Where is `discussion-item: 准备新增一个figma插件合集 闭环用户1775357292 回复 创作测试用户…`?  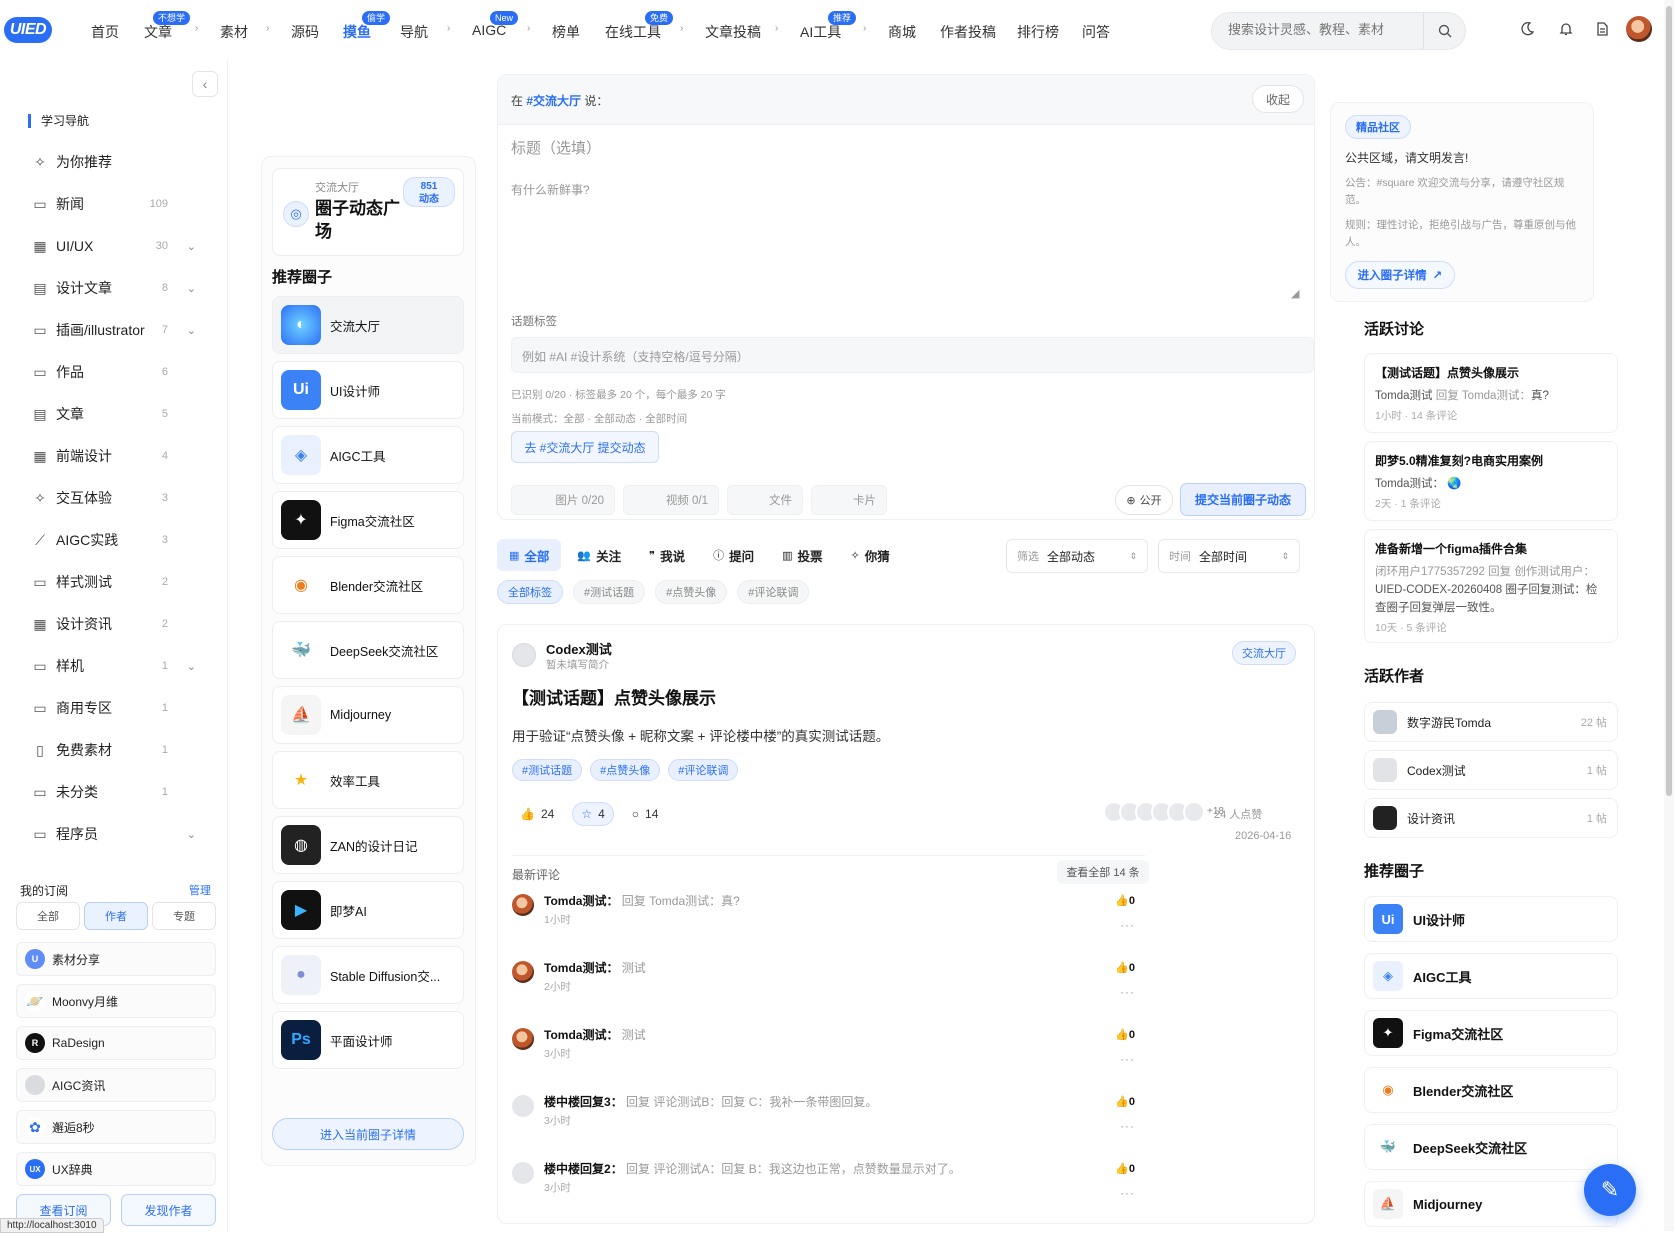
discussion-item: 准备新增一个figma插件合集 闭环用户1775357292 回复 创作测试用户… is located at coordinates (1491, 586).